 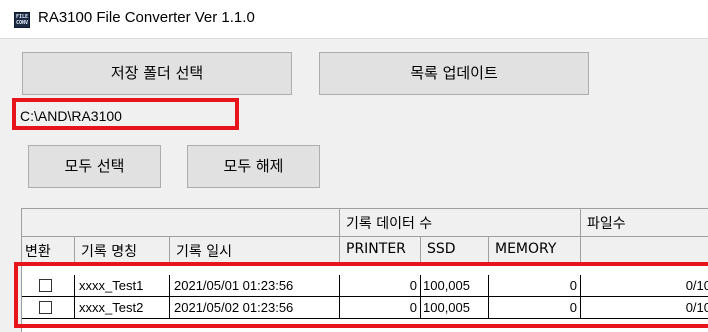 What do you see at coordinates (454, 73) in the screenshot?
I see `update-list-button: 목록 업데이트` at bounding box center [454, 73].